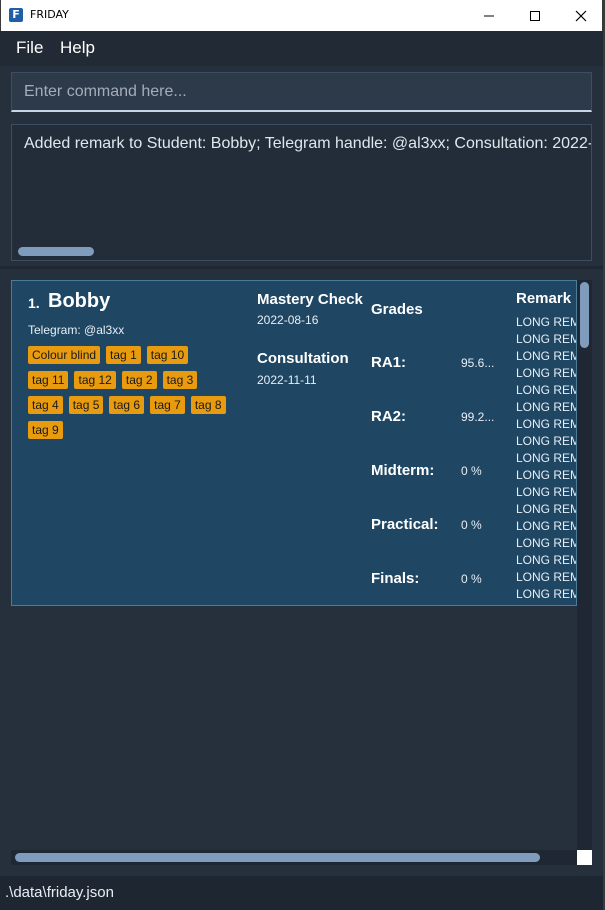 The height and width of the screenshot is (910, 605). I want to click on grade-midterm-label: Midterm:, so click(403, 470).